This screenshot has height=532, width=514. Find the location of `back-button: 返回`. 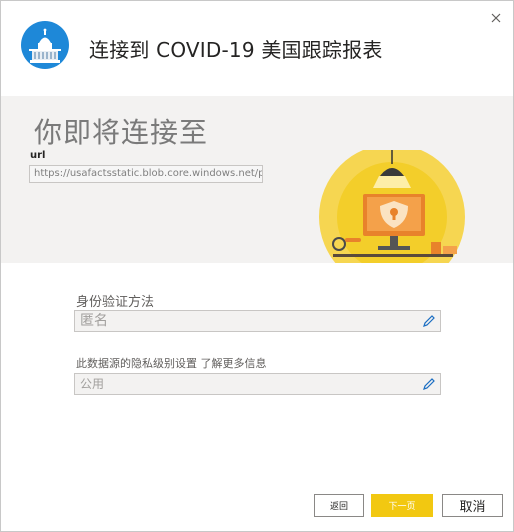

back-button: 返回 is located at coordinates (339, 505).